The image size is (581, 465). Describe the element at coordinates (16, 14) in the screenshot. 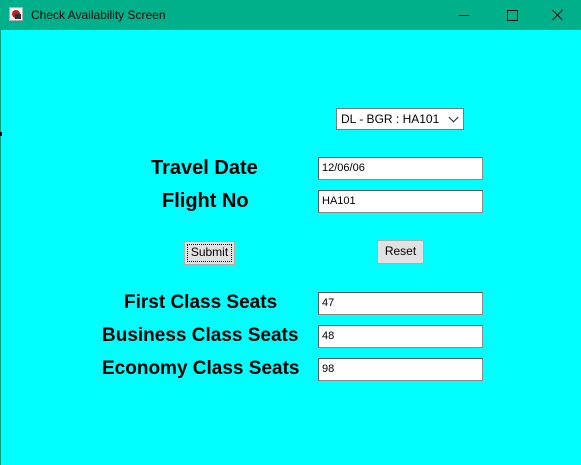

I see `java-cup-icon` at that location.